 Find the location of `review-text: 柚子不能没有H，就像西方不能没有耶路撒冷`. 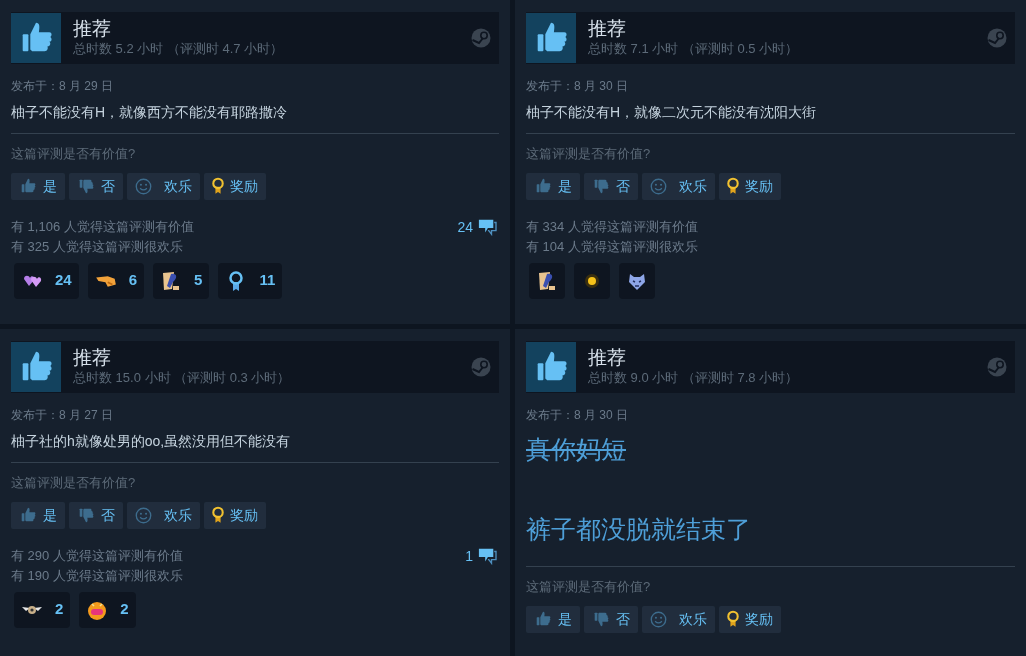

review-text: 柚子不能没有H，就像西方不能没有耶路撒冷 is located at coordinates (150, 112).